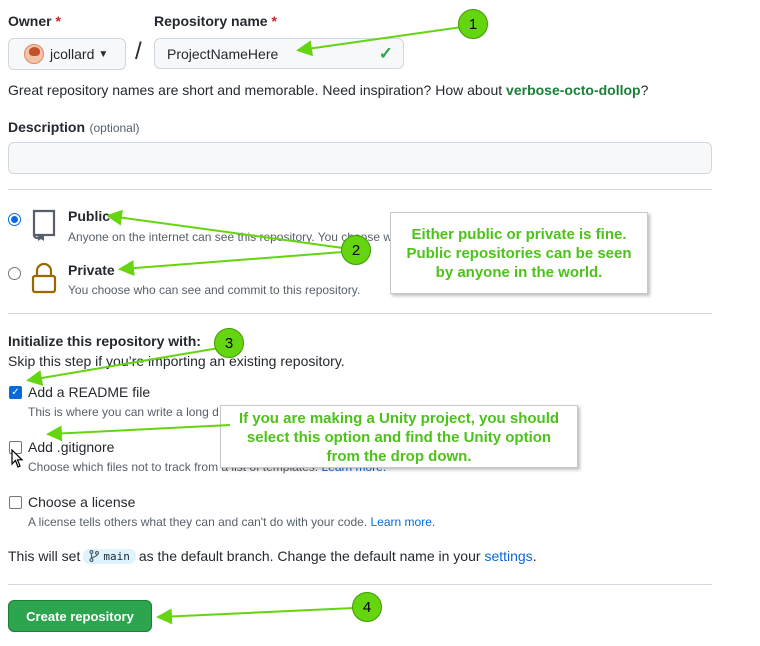 This screenshot has height=646, width=760. I want to click on step-marker-3: 3, so click(229, 343).